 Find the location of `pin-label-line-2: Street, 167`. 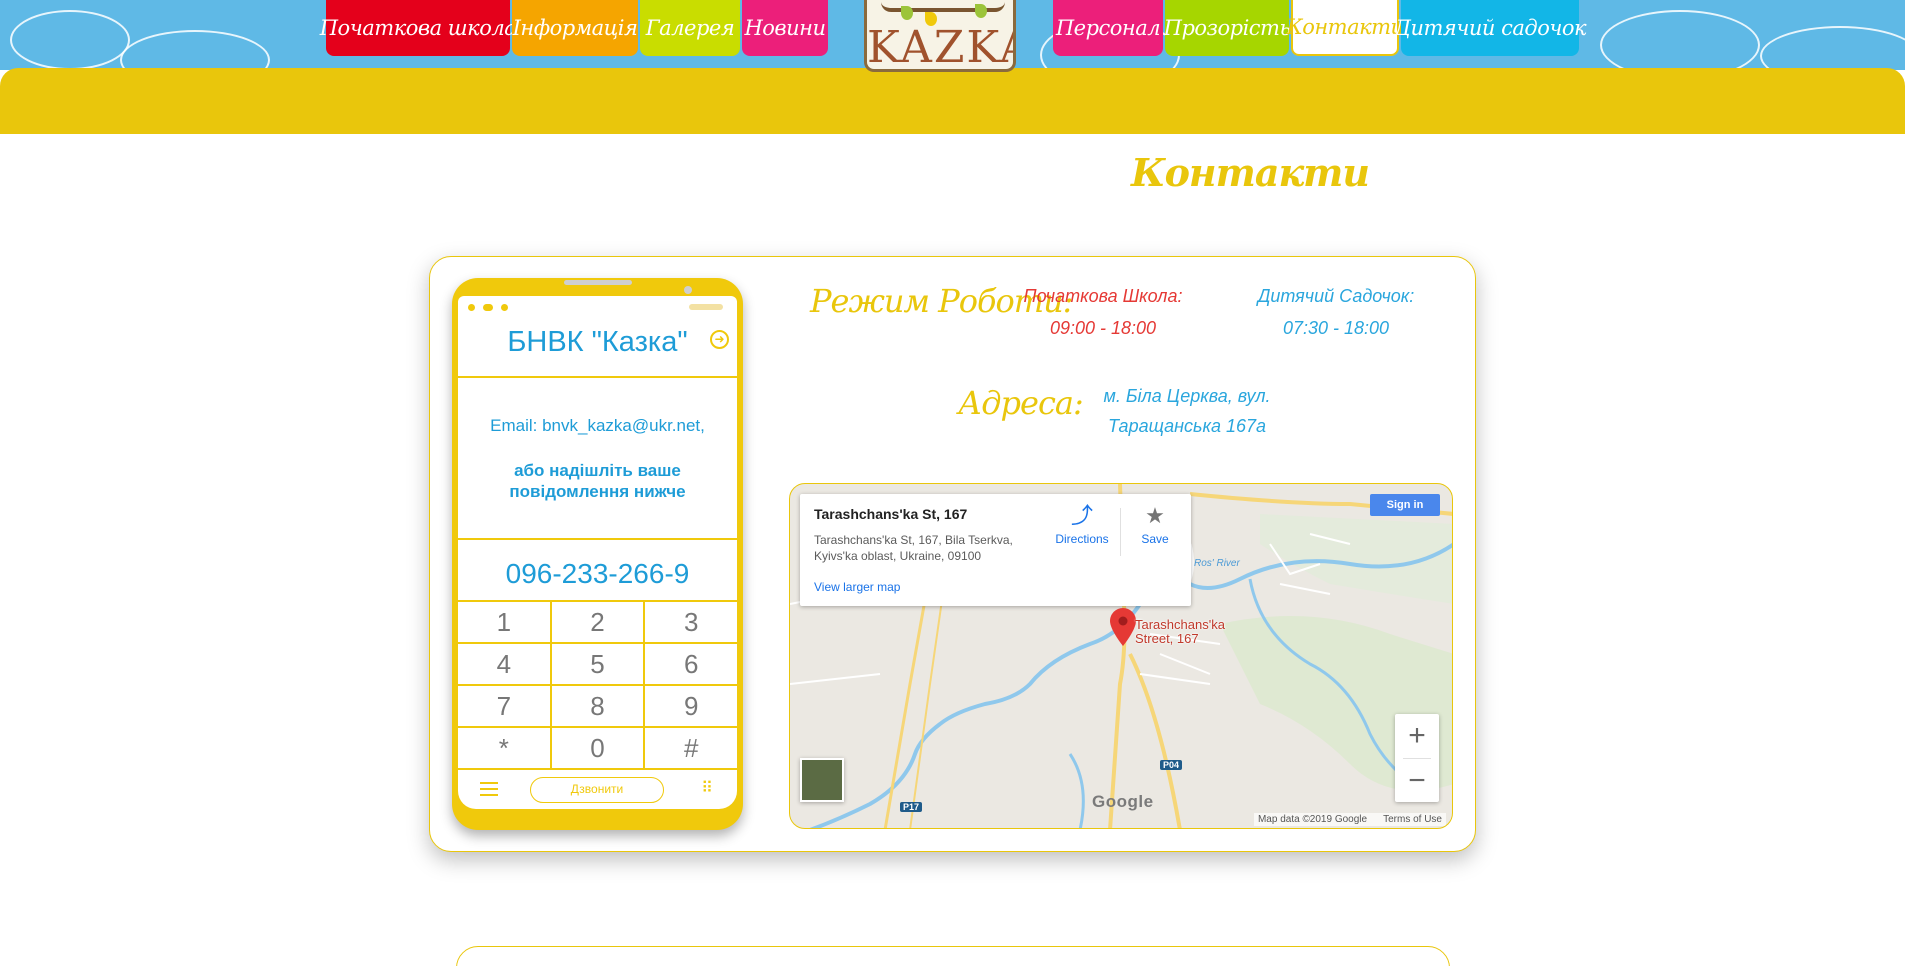

pin-label-line-2: Street, 167 is located at coordinates (1167, 638).